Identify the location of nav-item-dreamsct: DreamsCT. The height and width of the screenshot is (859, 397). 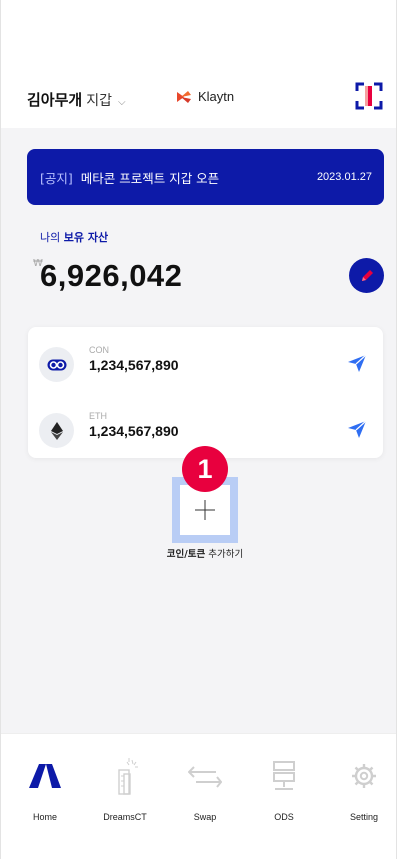
(125, 788).